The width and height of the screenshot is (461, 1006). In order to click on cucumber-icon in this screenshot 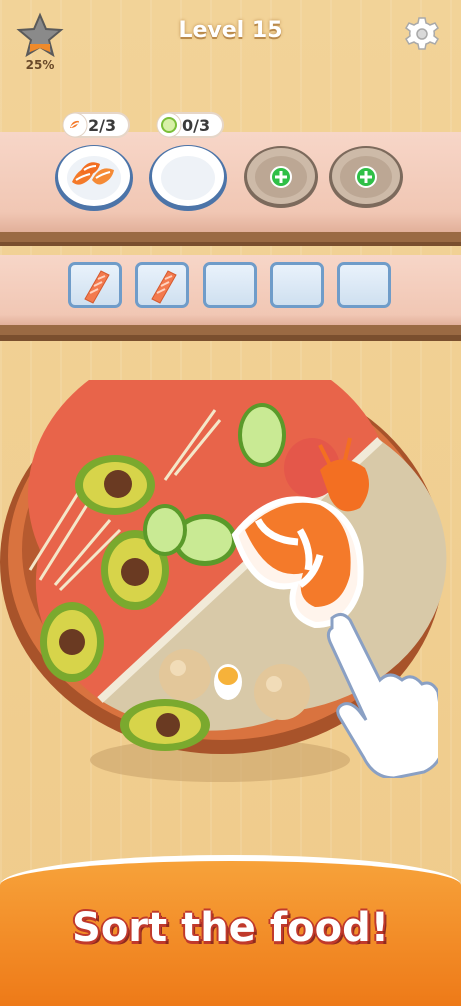, I will do `click(169, 125)`.